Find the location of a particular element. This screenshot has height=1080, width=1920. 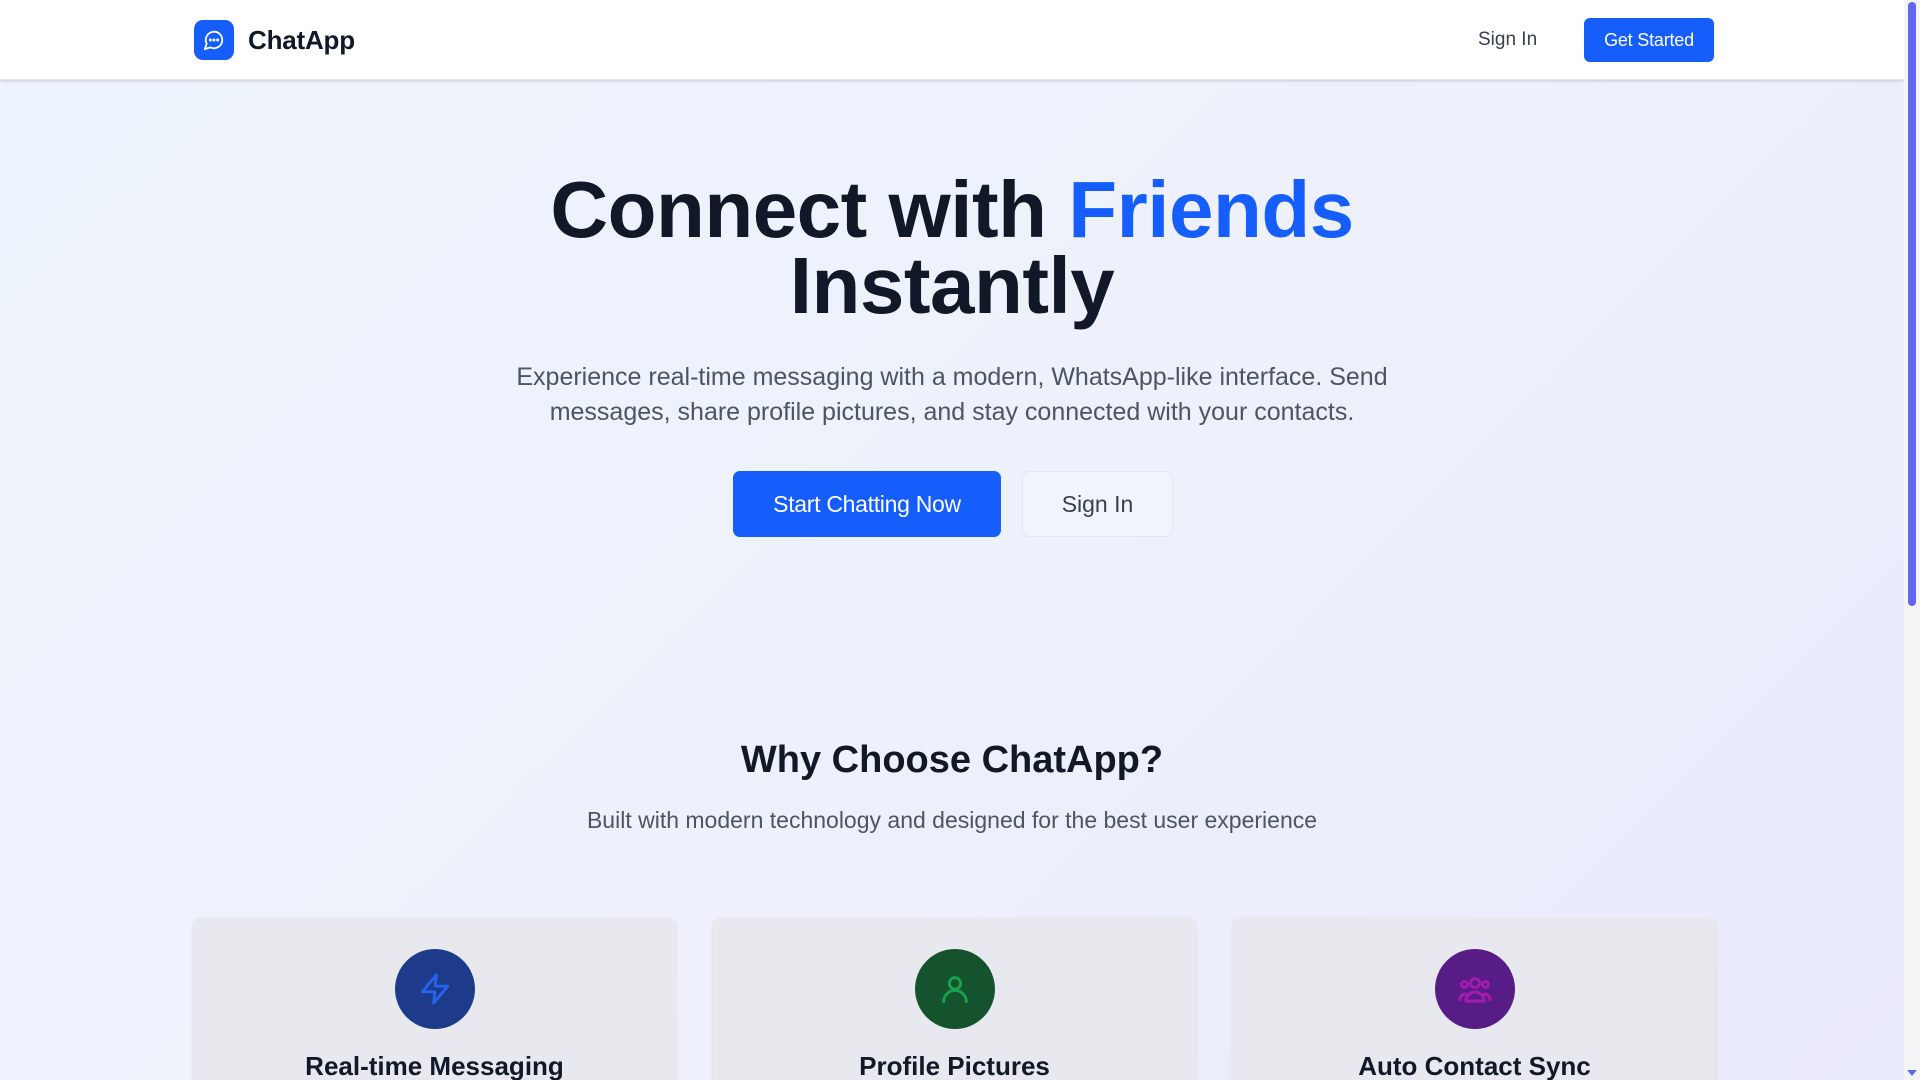

lightning-icon is located at coordinates (435, 989).